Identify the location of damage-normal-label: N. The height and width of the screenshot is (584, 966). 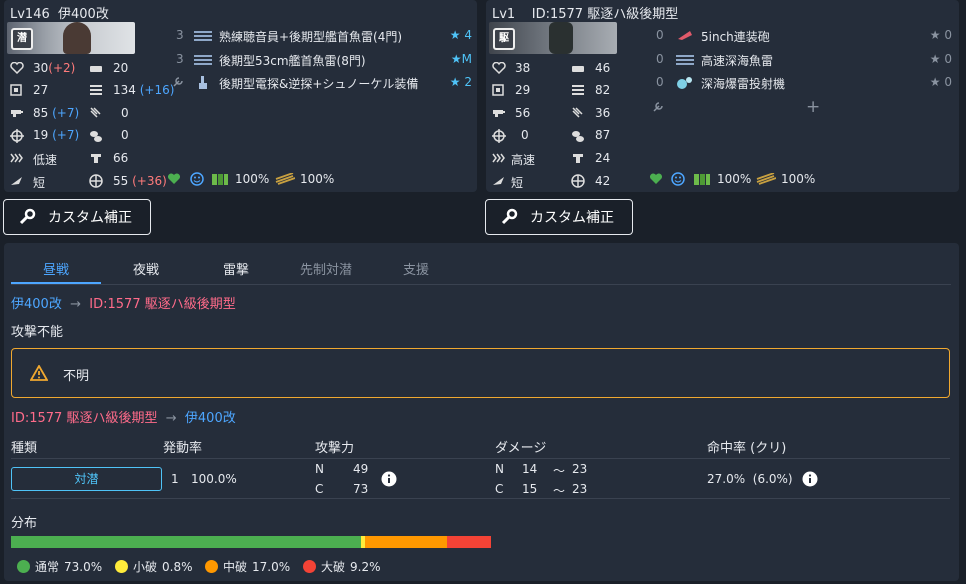
(499, 469).